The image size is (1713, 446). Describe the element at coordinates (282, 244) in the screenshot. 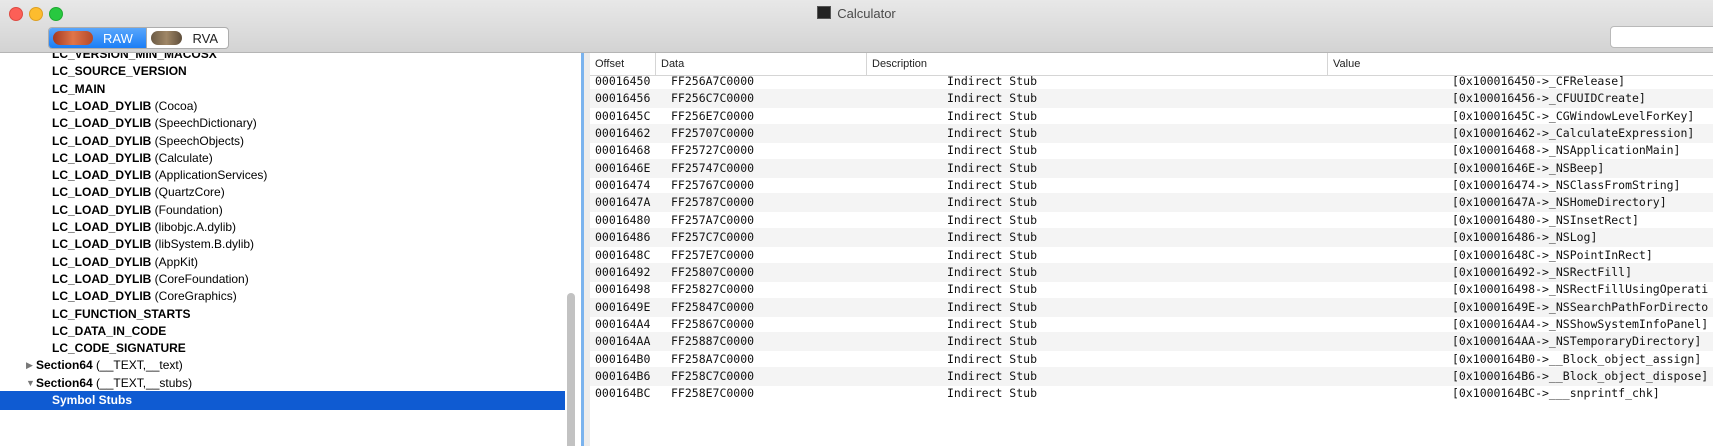

I see `tree-item: LC_LOAD_DYLIB (libSystem.B.dylib)` at that location.